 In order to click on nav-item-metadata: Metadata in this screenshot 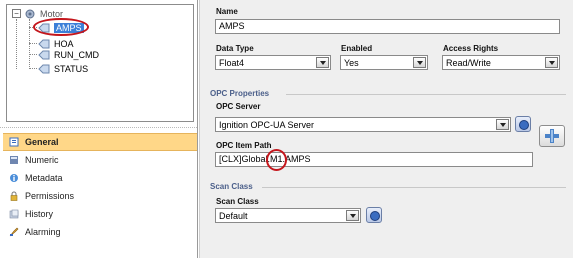, I will do `click(100, 178)`.